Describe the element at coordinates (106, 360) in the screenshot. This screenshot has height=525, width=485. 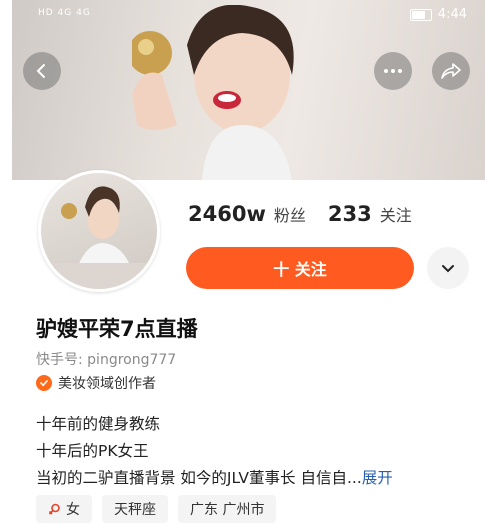
I see `kuaishou-id: 快手号: pingrong777` at that location.